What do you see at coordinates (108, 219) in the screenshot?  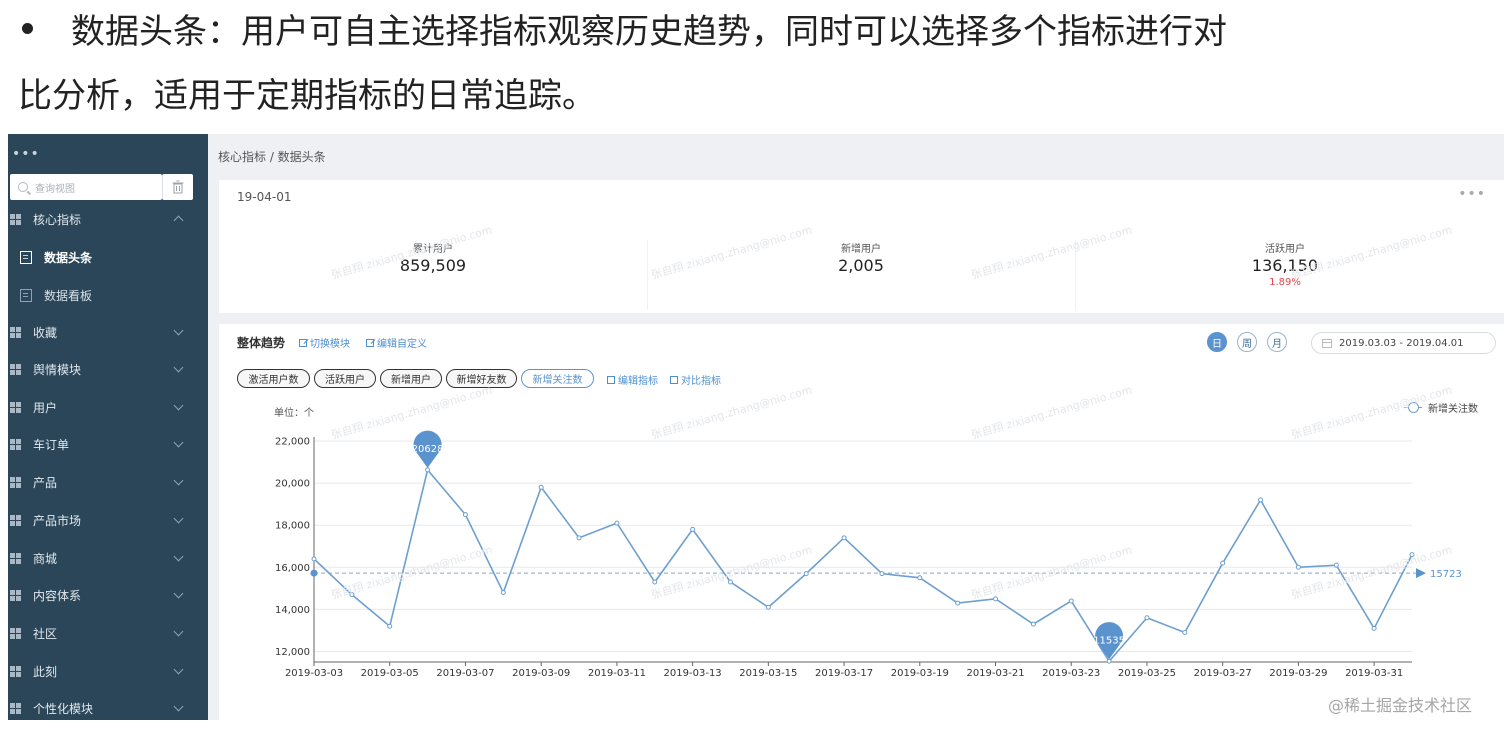 I see `sidebar-item-core-metrics: 核心指标` at bounding box center [108, 219].